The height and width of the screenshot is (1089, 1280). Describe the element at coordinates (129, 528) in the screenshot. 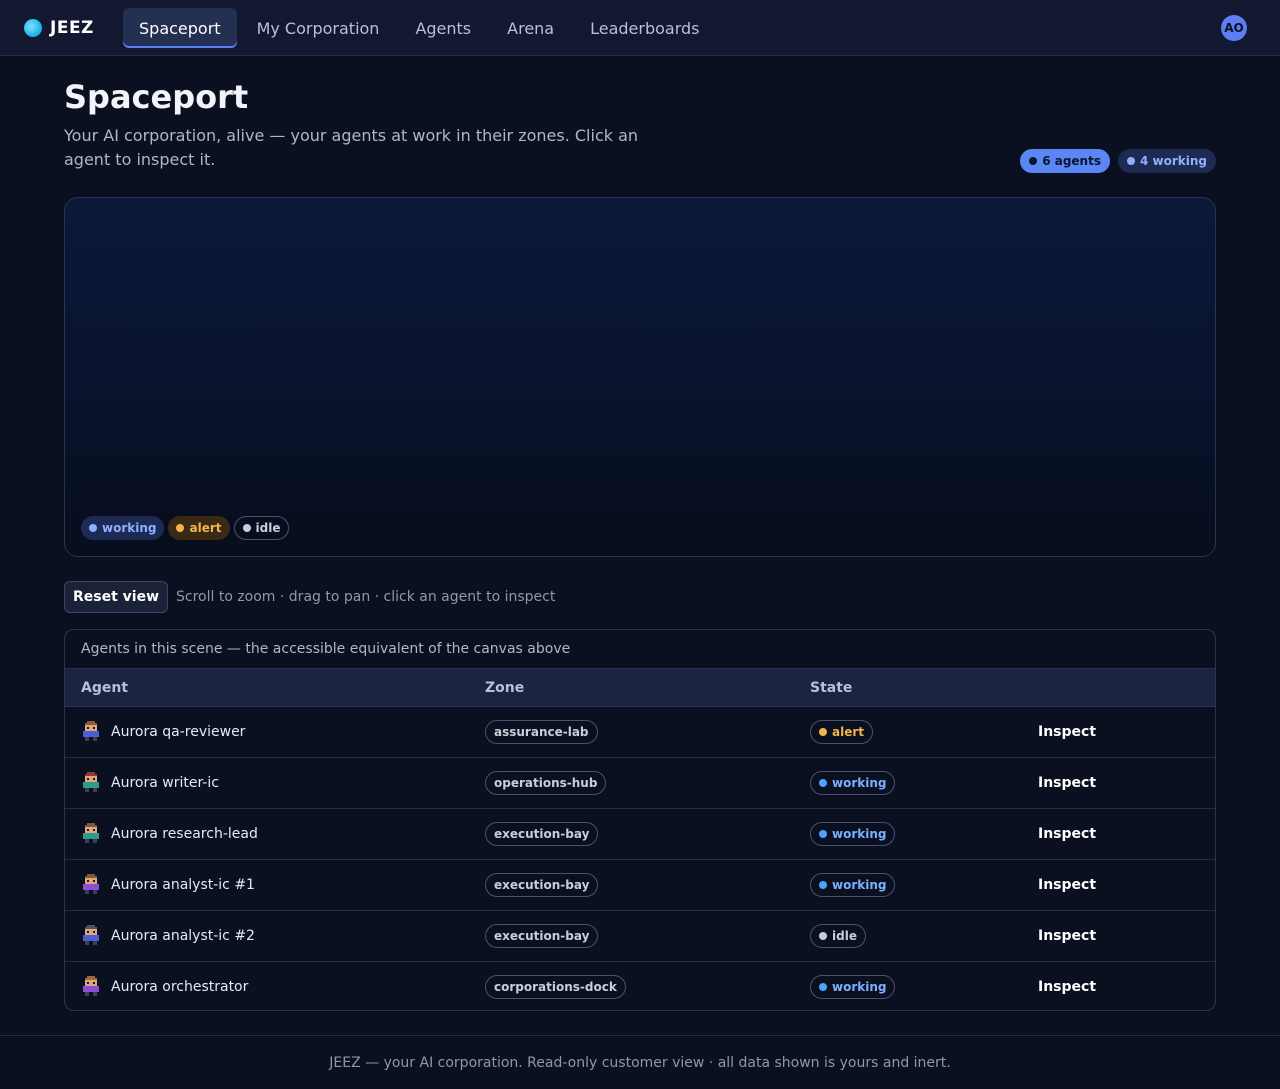

I see `legend-working-label: working` at that location.